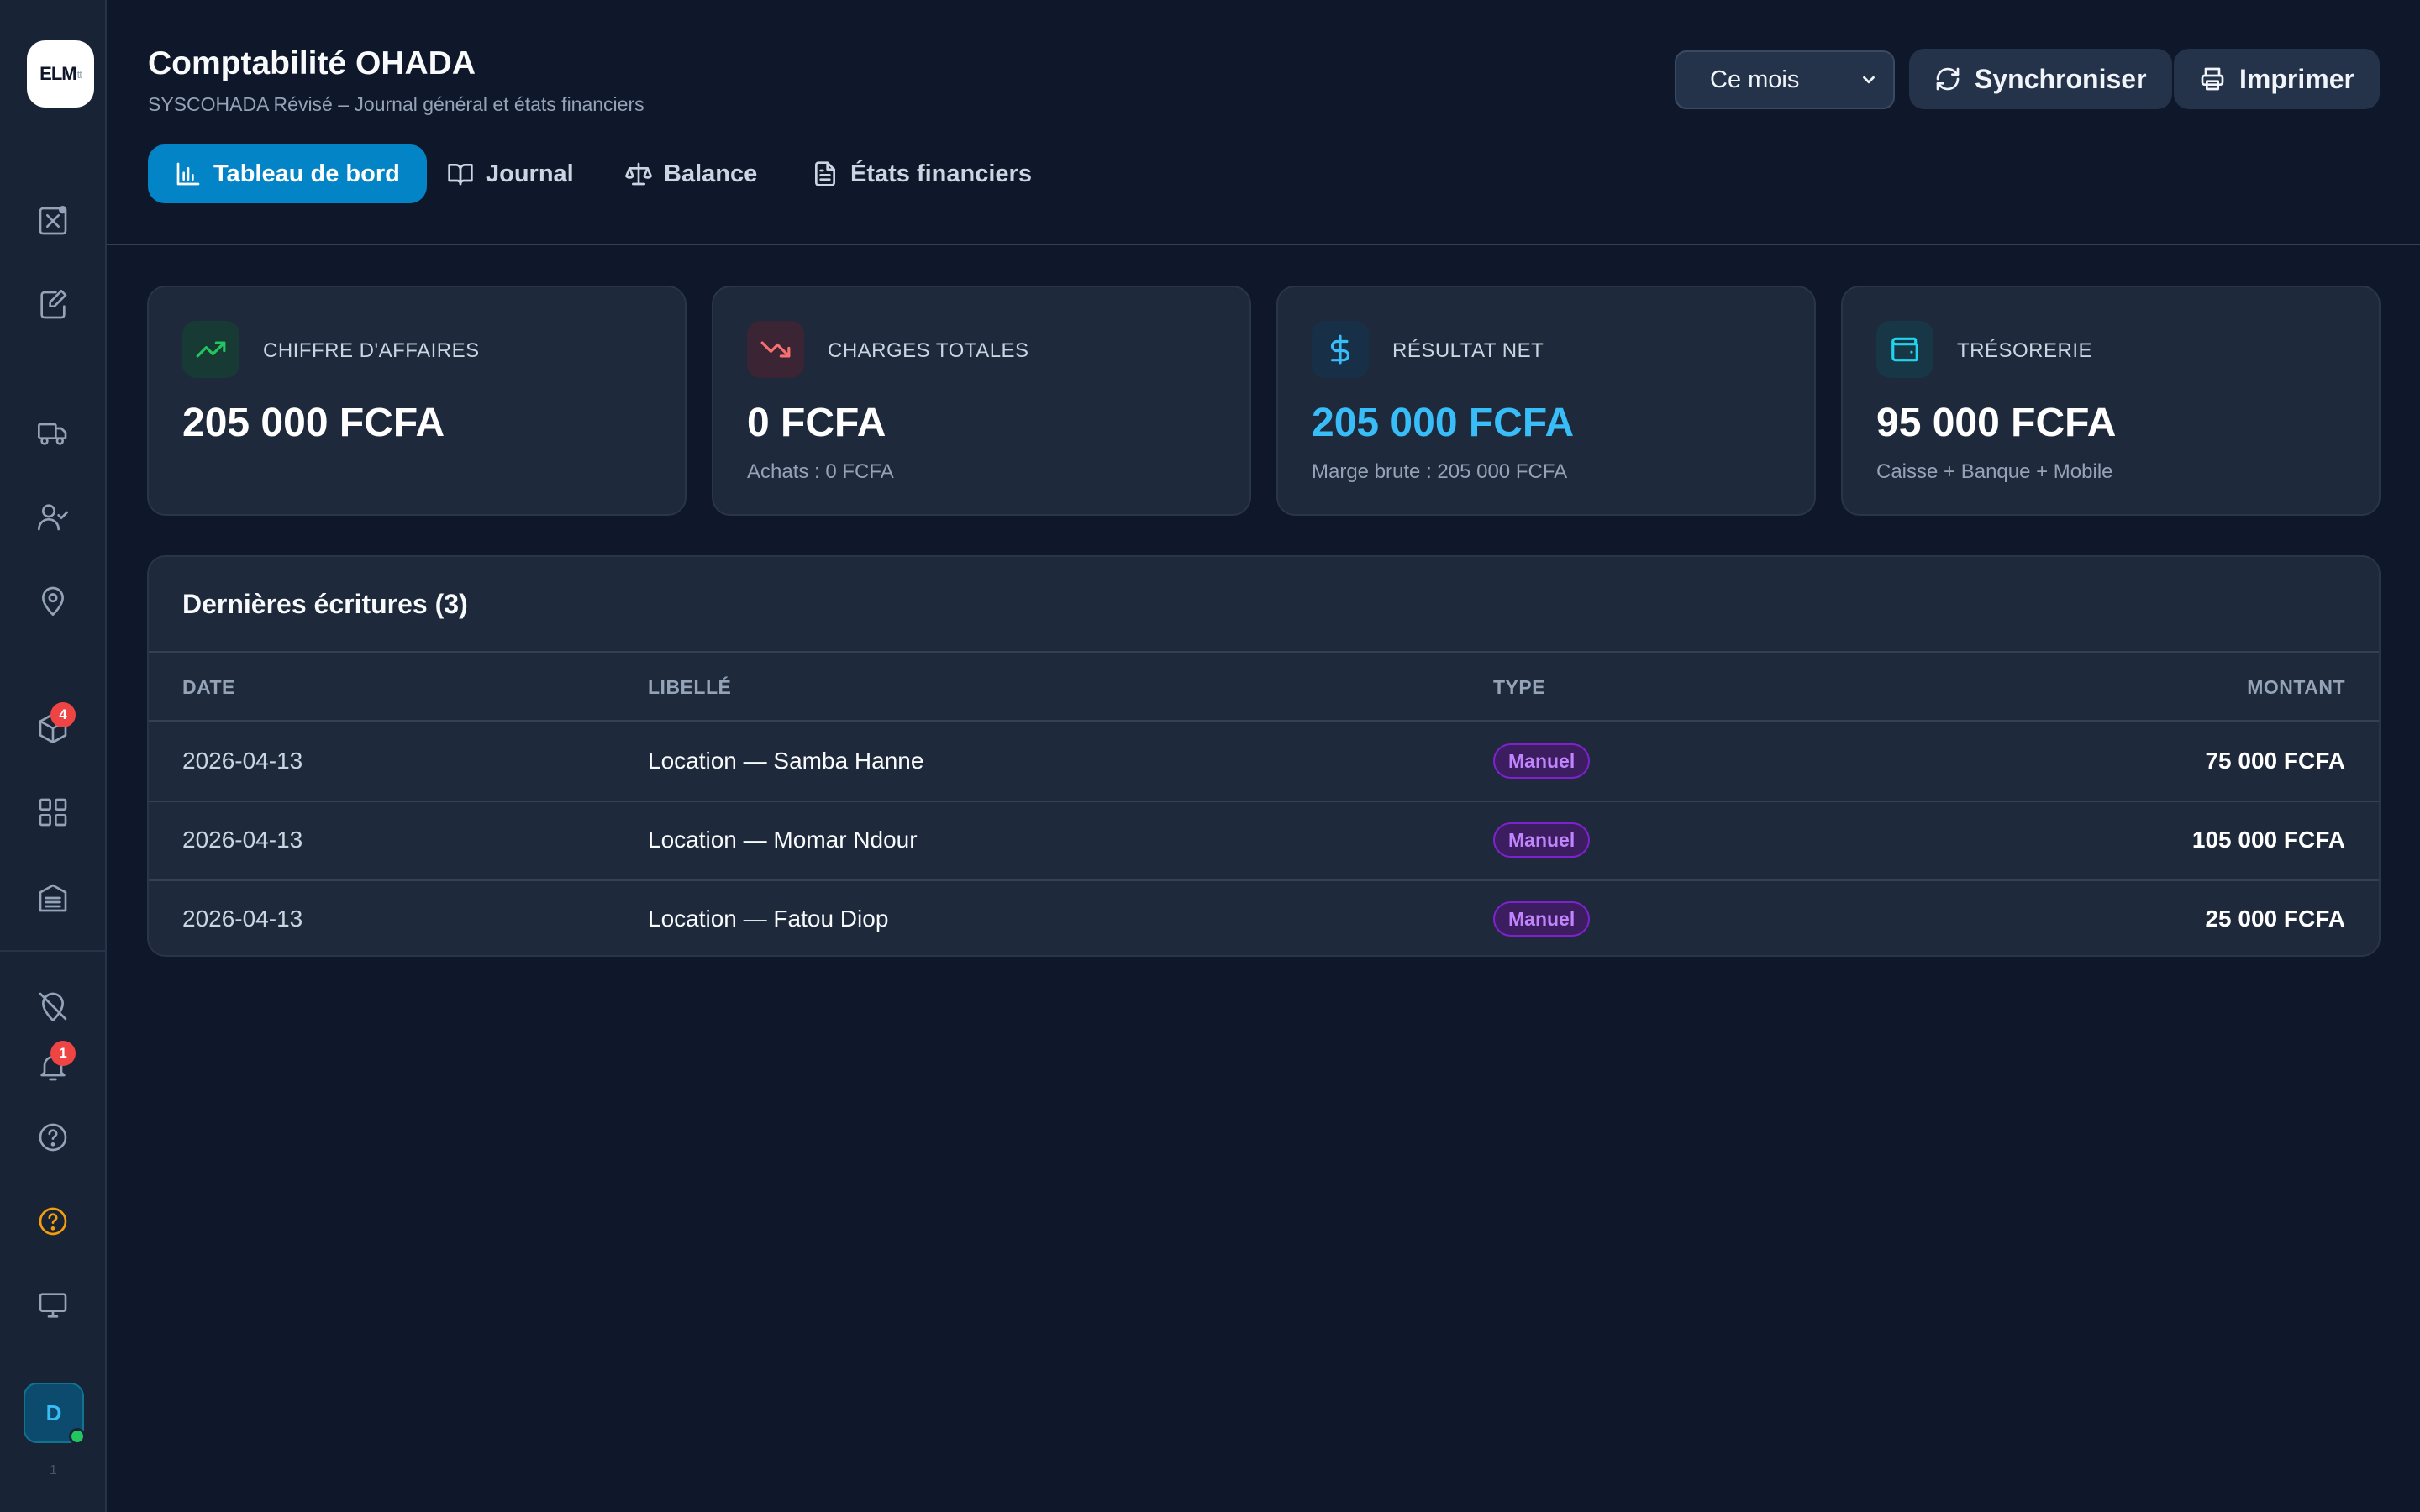 This screenshot has height=1512, width=2420. Describe the element at coordinates (690, 687) in the screenshot. I see `column-header-label: LIBELLÉ` at that location.